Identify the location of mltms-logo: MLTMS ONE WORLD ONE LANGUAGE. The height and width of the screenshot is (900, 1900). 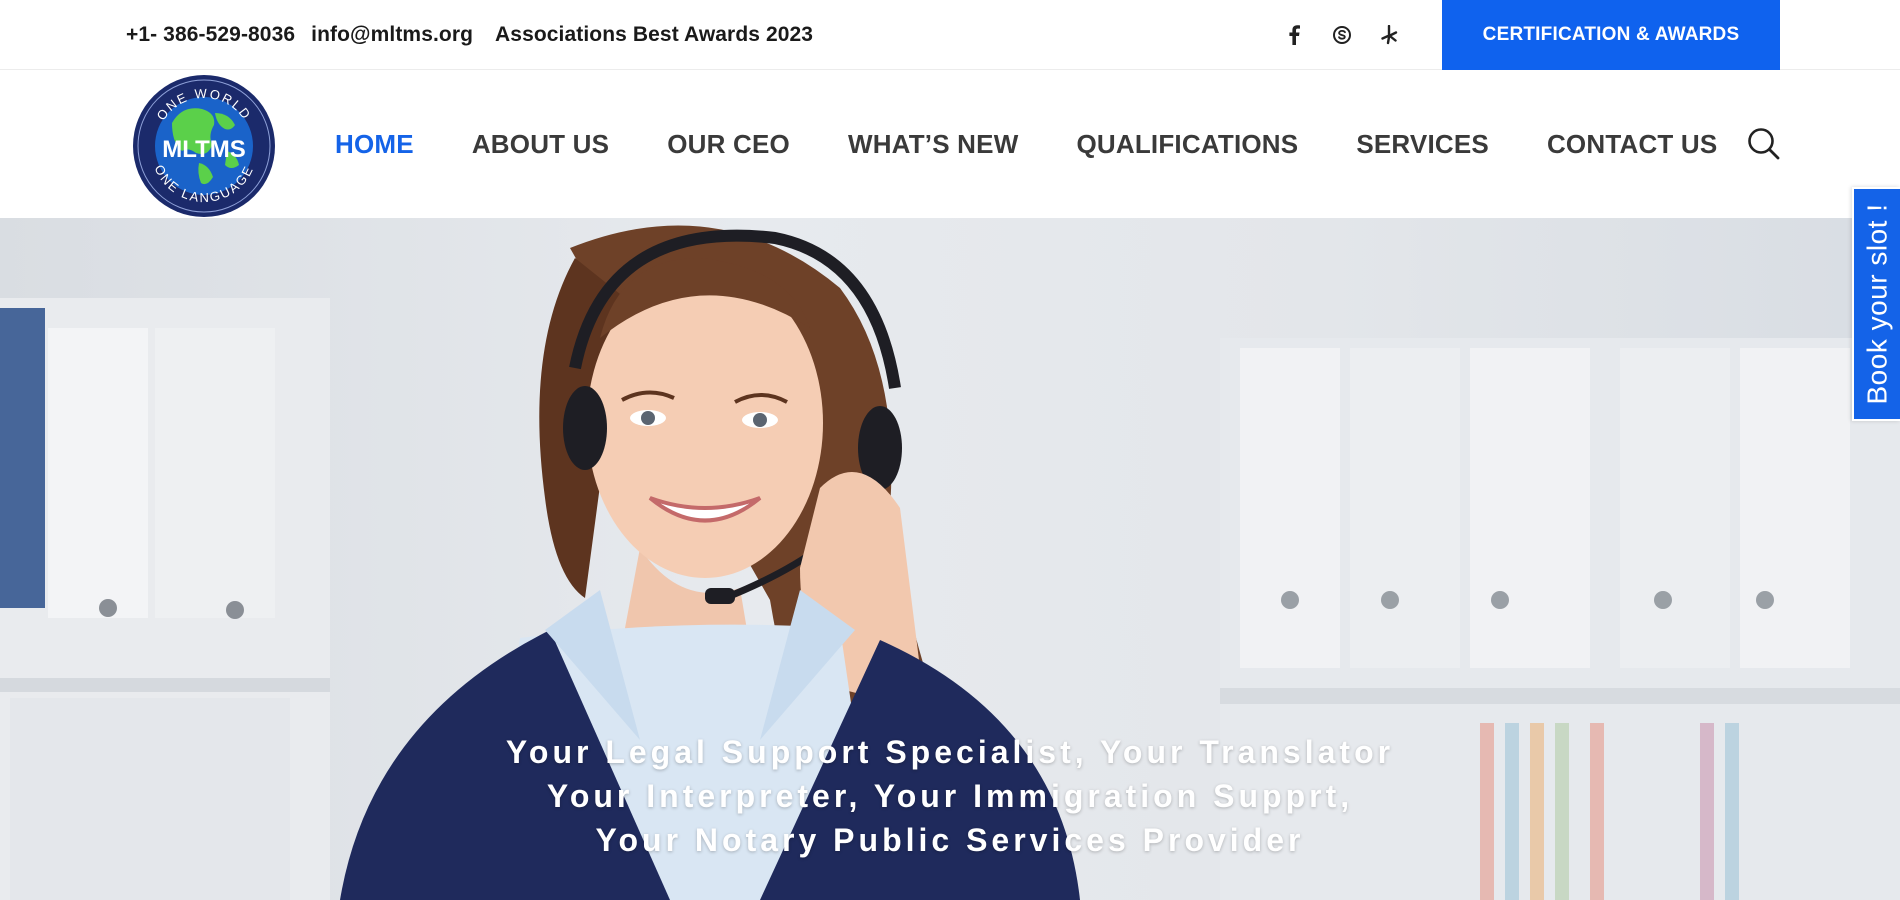
(204, 145).